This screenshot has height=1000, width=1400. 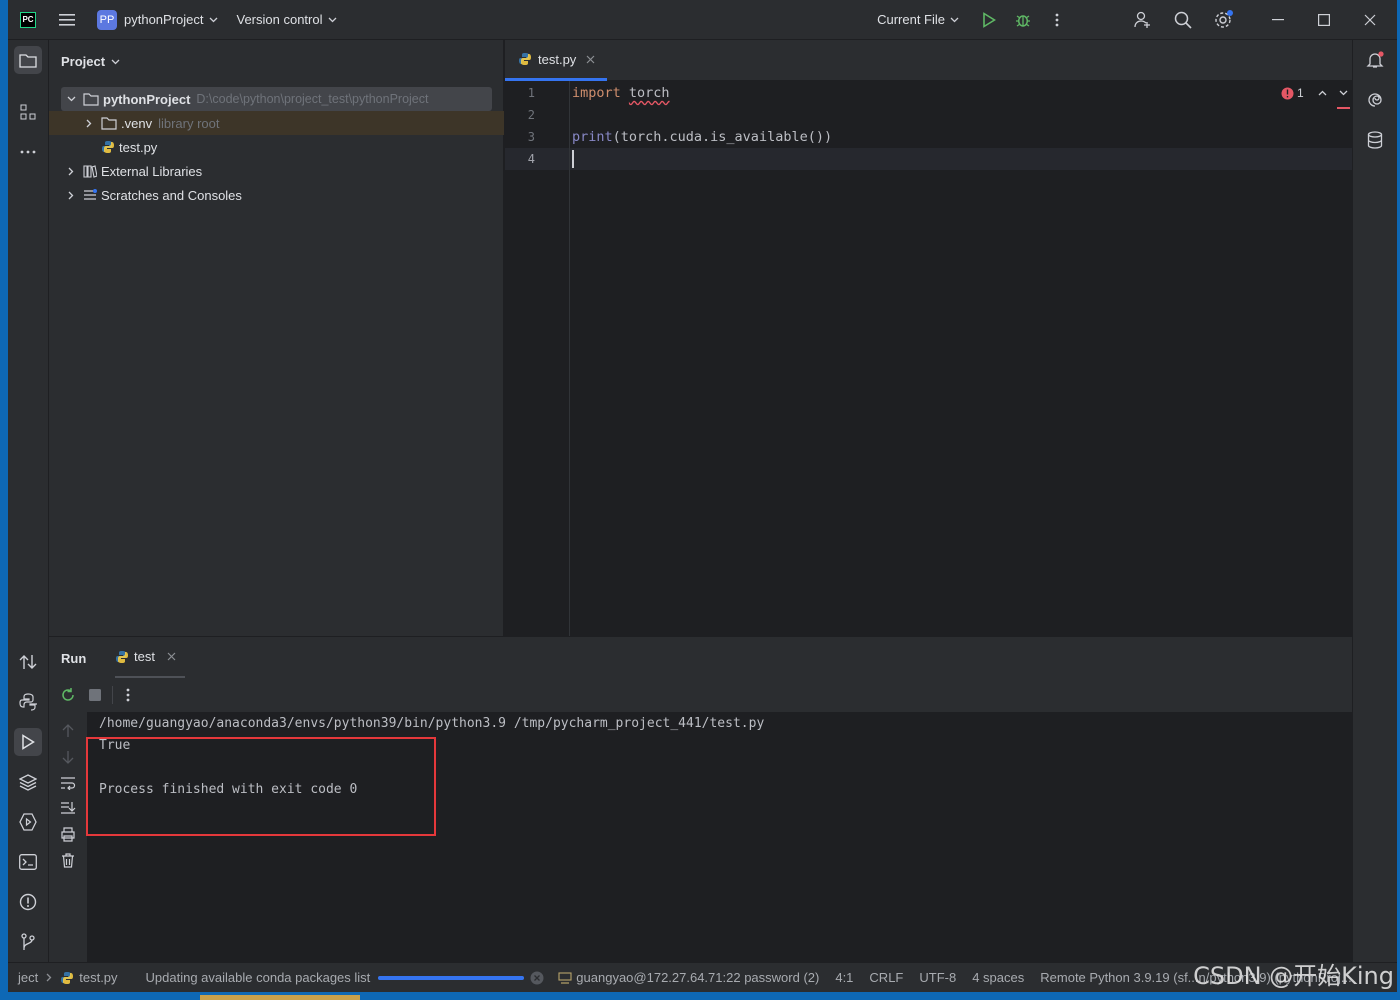 What do you see at coordinates (1324, 20) in the screenshot?
I see `maximize-window-icon` at bounding box center [1324, 20].